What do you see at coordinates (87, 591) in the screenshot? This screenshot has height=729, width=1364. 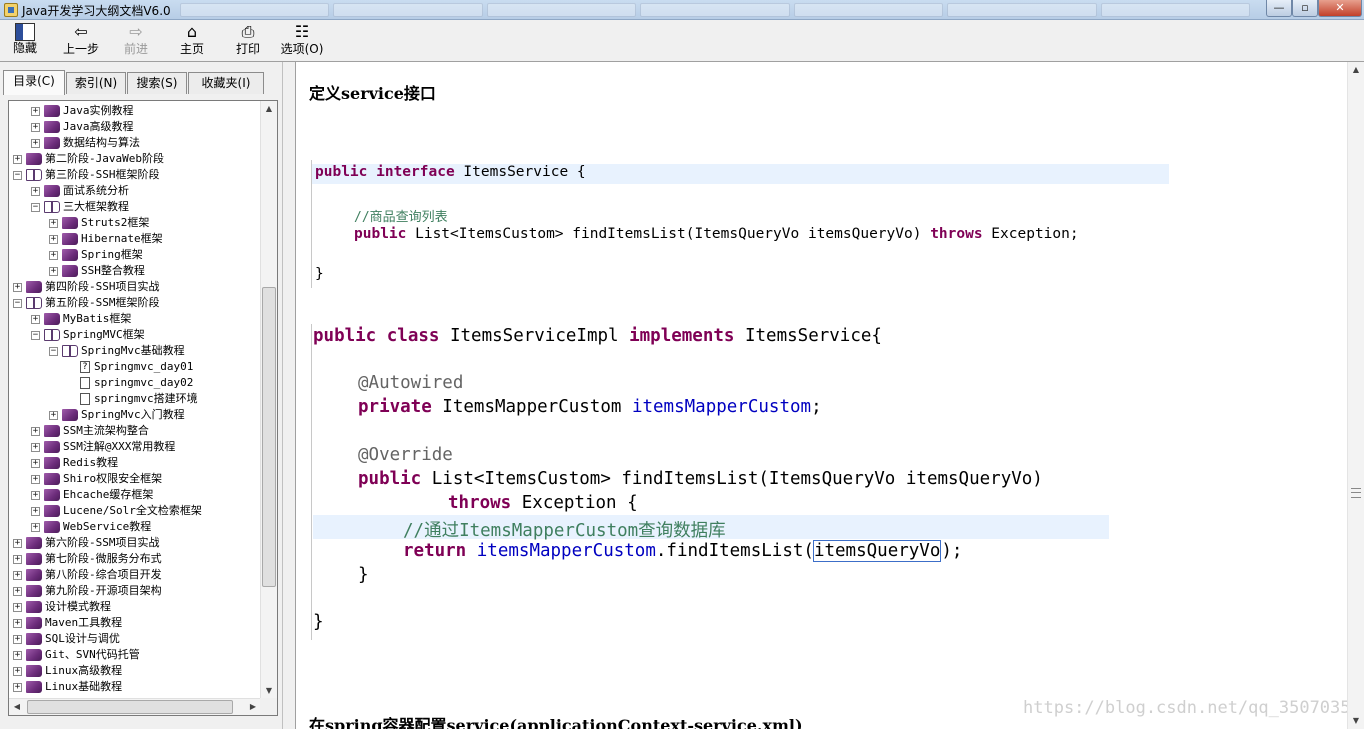 I see `tree-item: + 第九阶段-开源项目架构` at bounding box center [87, 591].